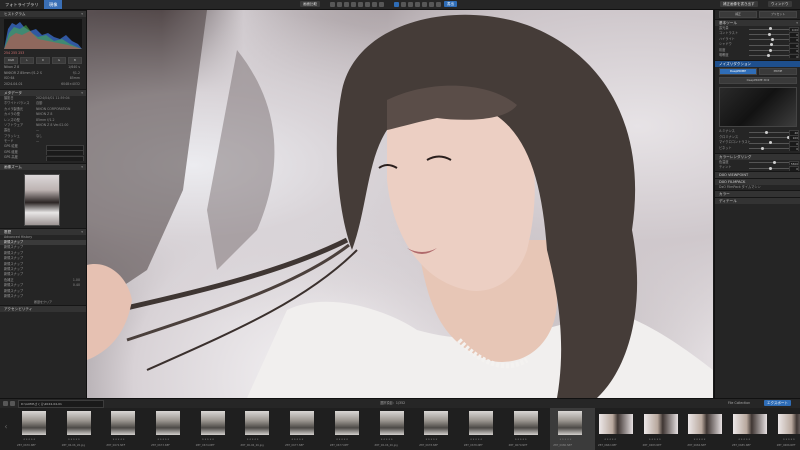  What do you see at coordinates (787, 429) in the screenshot?
I see `filmstrip-thumbnail: ★★★★★ Z8T_0686.NEF` at bounding box center [787, 429].